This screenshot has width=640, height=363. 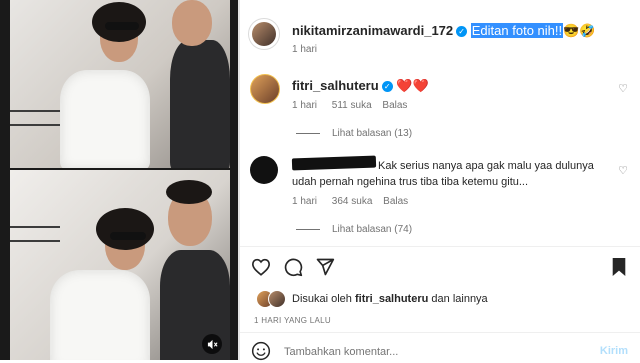 What do you see at coordinates (261, 267) in the screenshot?
I see `like-icon` at bounding box center [261, 267].